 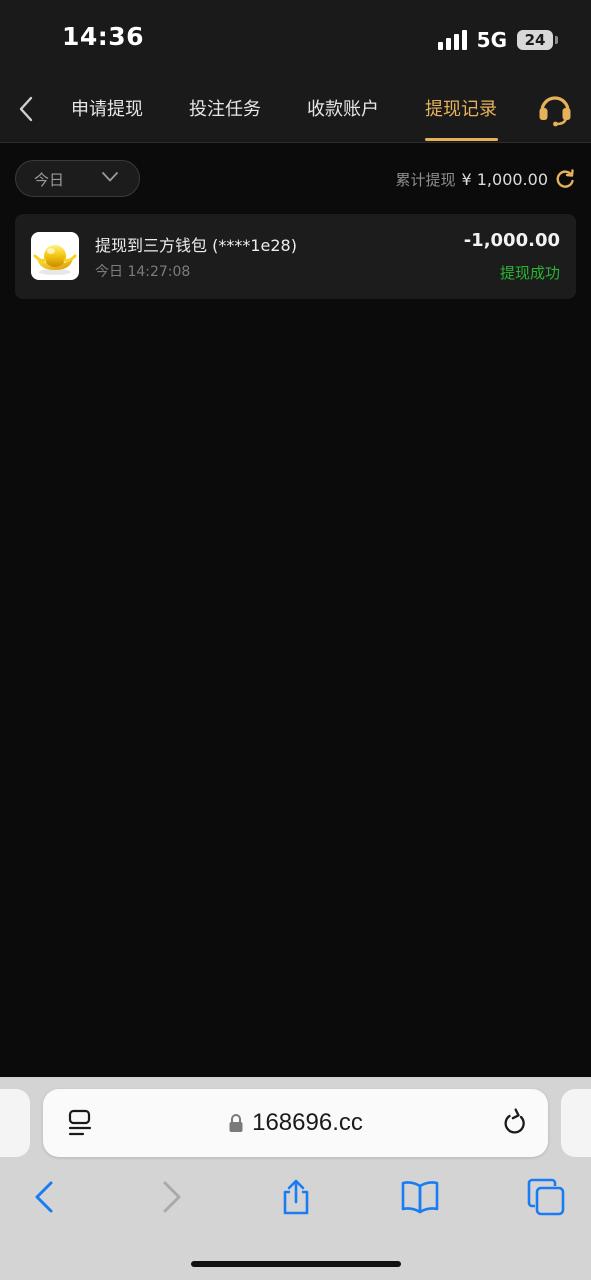 I want to click on back-arrow-icon, so click(x=44, y=1197).